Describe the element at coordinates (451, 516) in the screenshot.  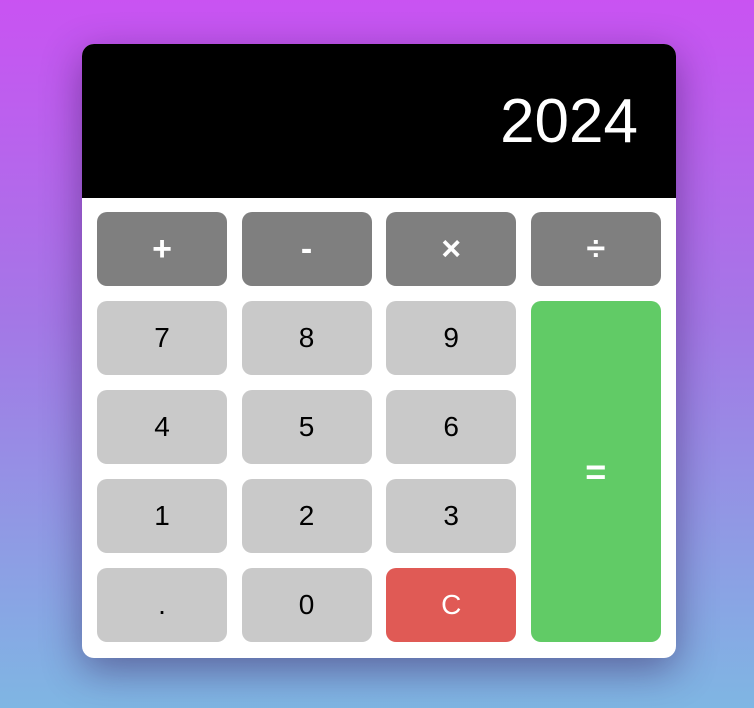
I see `digit-3-button: 3` at that location.